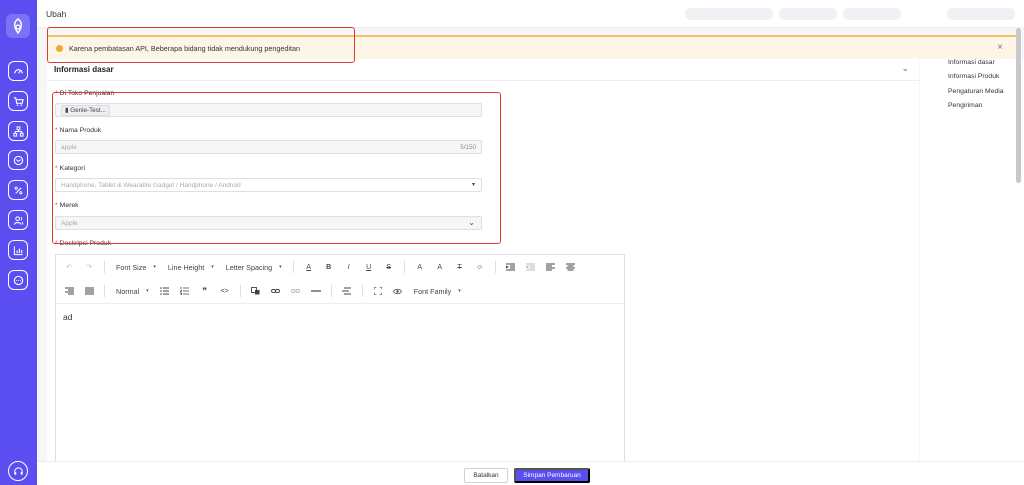 The image size is (1024, 485). I want to click on horizontal-rule-icon, so click(316, 291).